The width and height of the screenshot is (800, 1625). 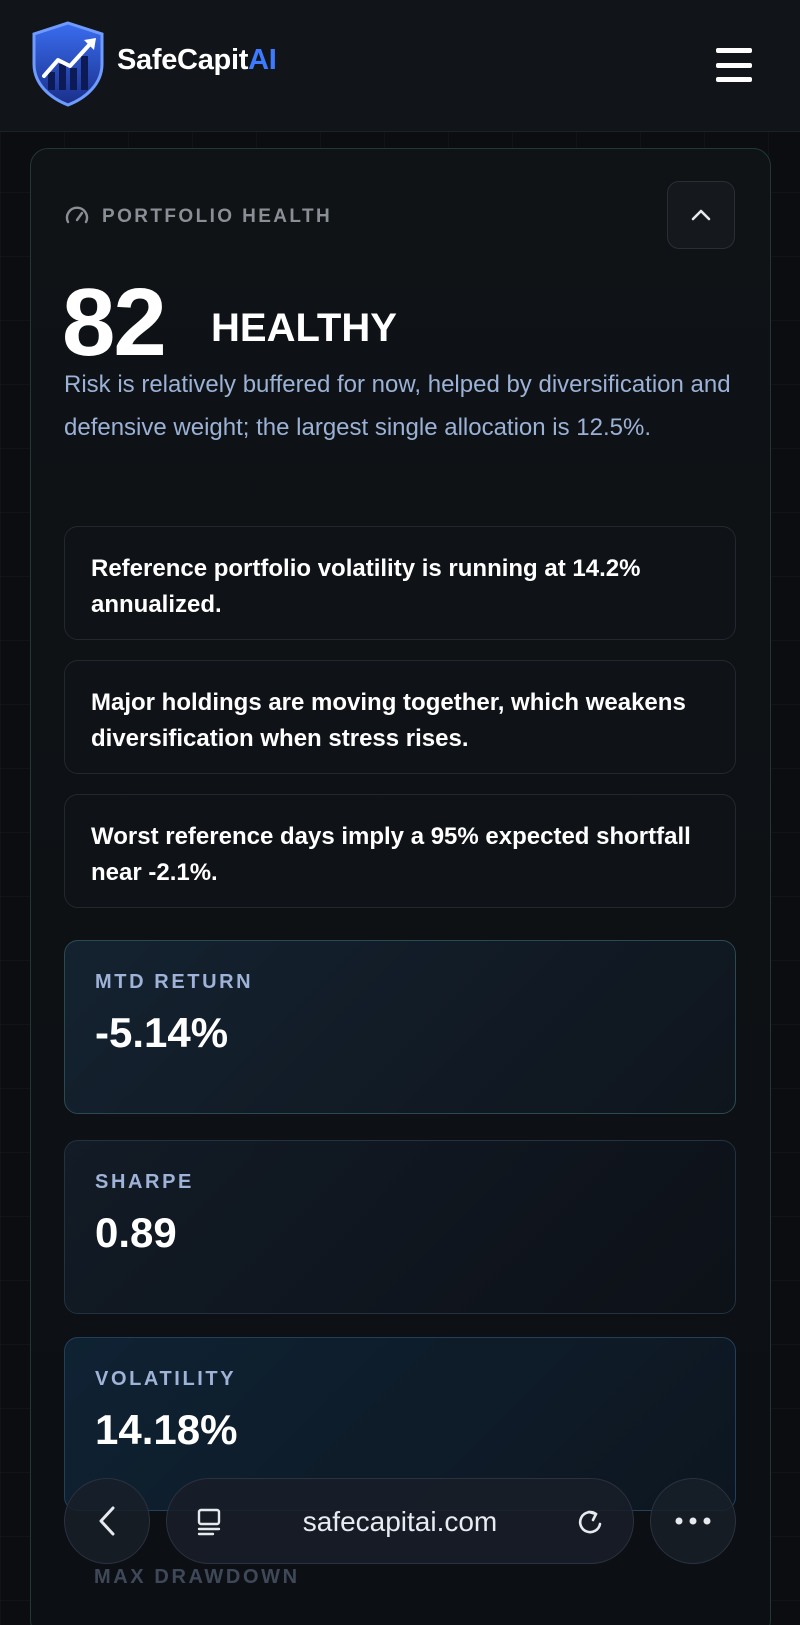 What do you see at coordinates (591, 1522) in the screenshot?
I see `reload-icon` at bounding box center [591, 1522].